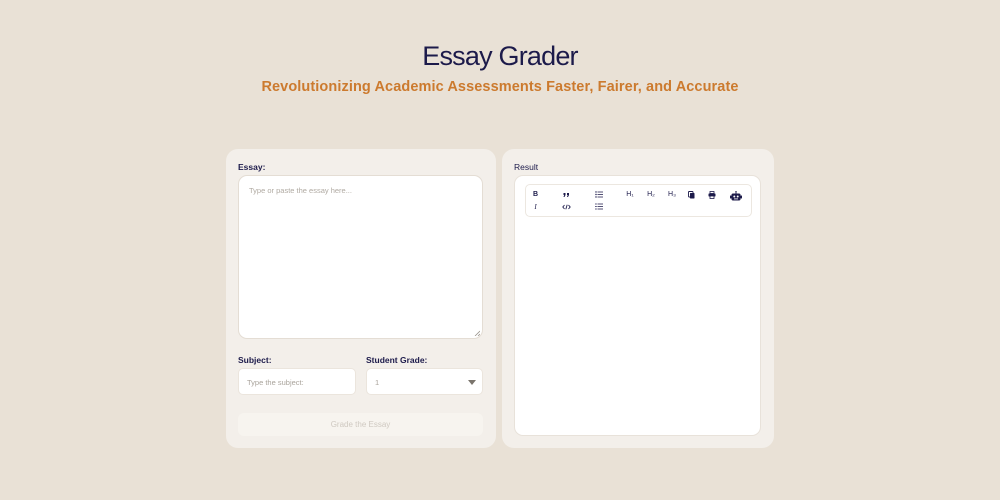 Image resolution: width=1000 pixels, height=500 pixels. Describe the element at coordinates (360, 424) in the screenshot. I see `grade-essay-button: Grade the Essay` at that location.